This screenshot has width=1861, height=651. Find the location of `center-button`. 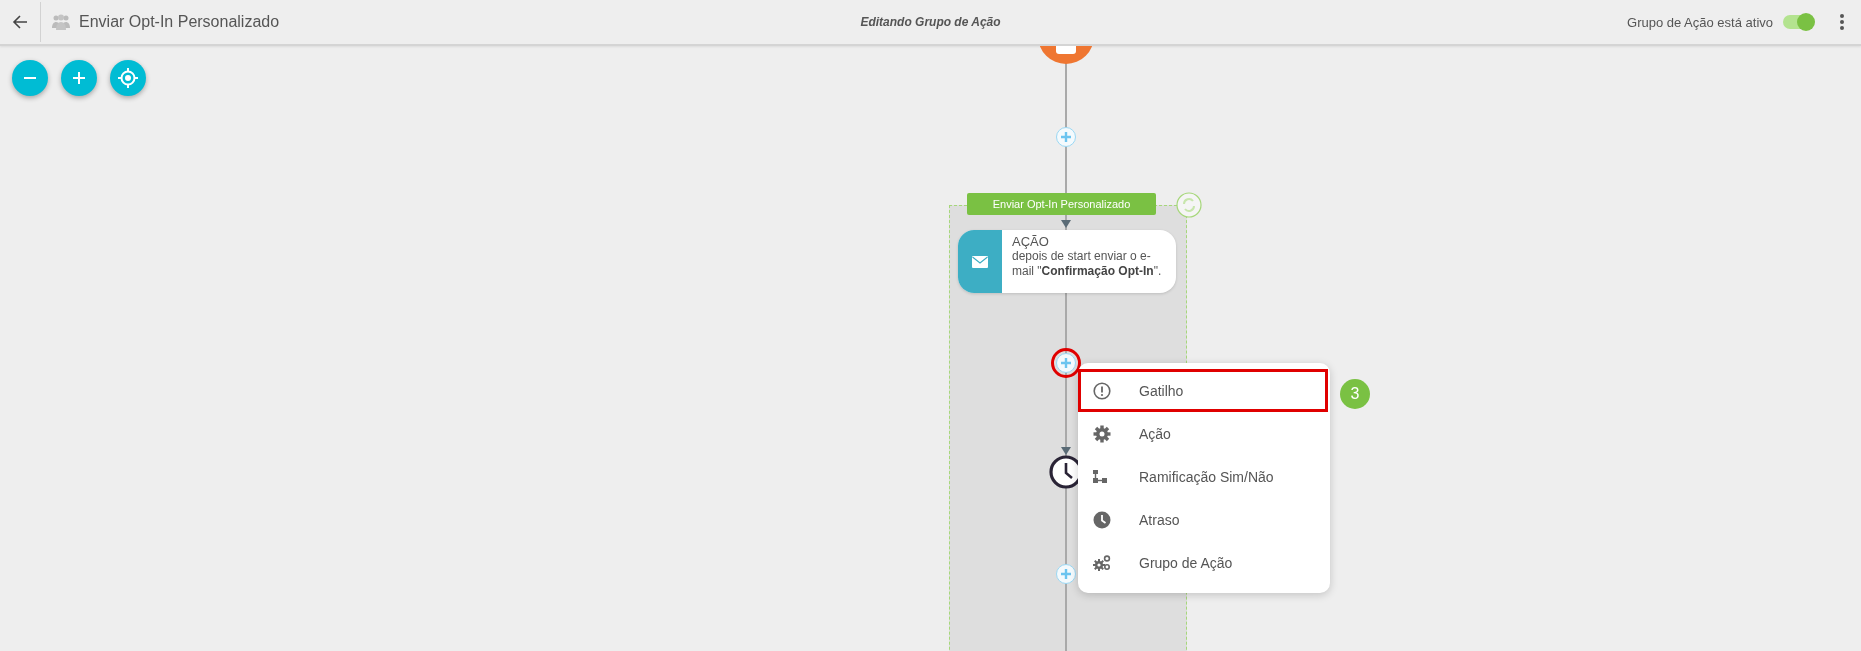

center-button is located at coordinates (128, 78).